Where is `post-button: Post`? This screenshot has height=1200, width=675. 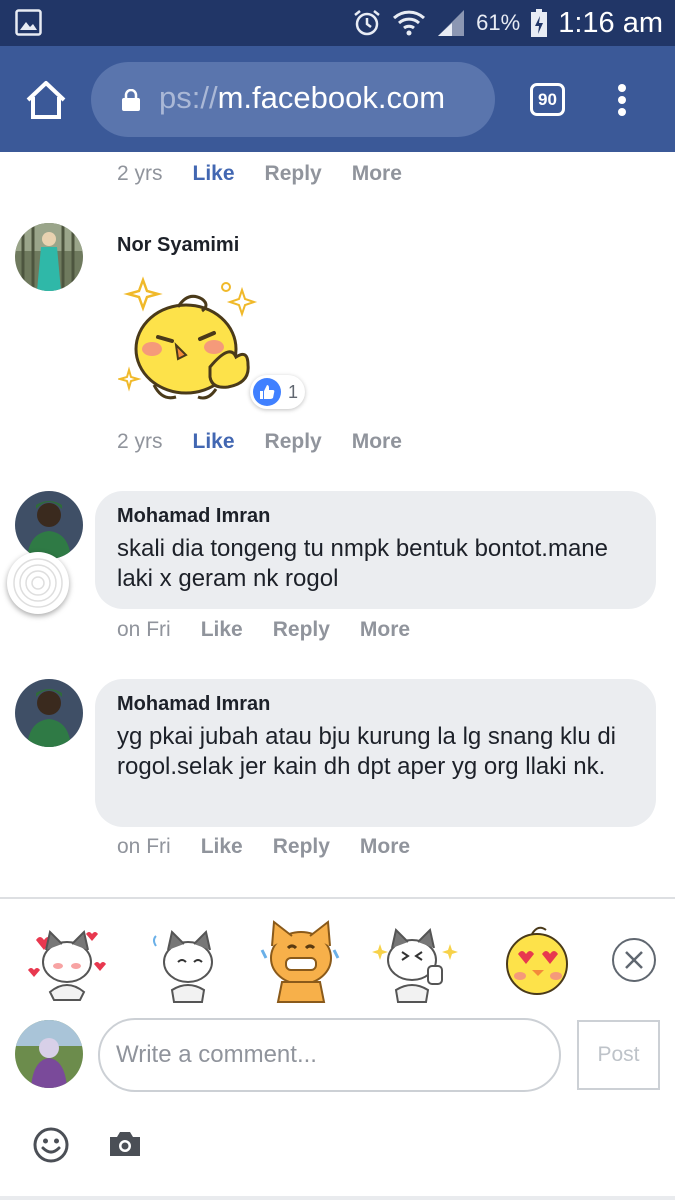
post-button: Post is located at coordinates (618, 1055).